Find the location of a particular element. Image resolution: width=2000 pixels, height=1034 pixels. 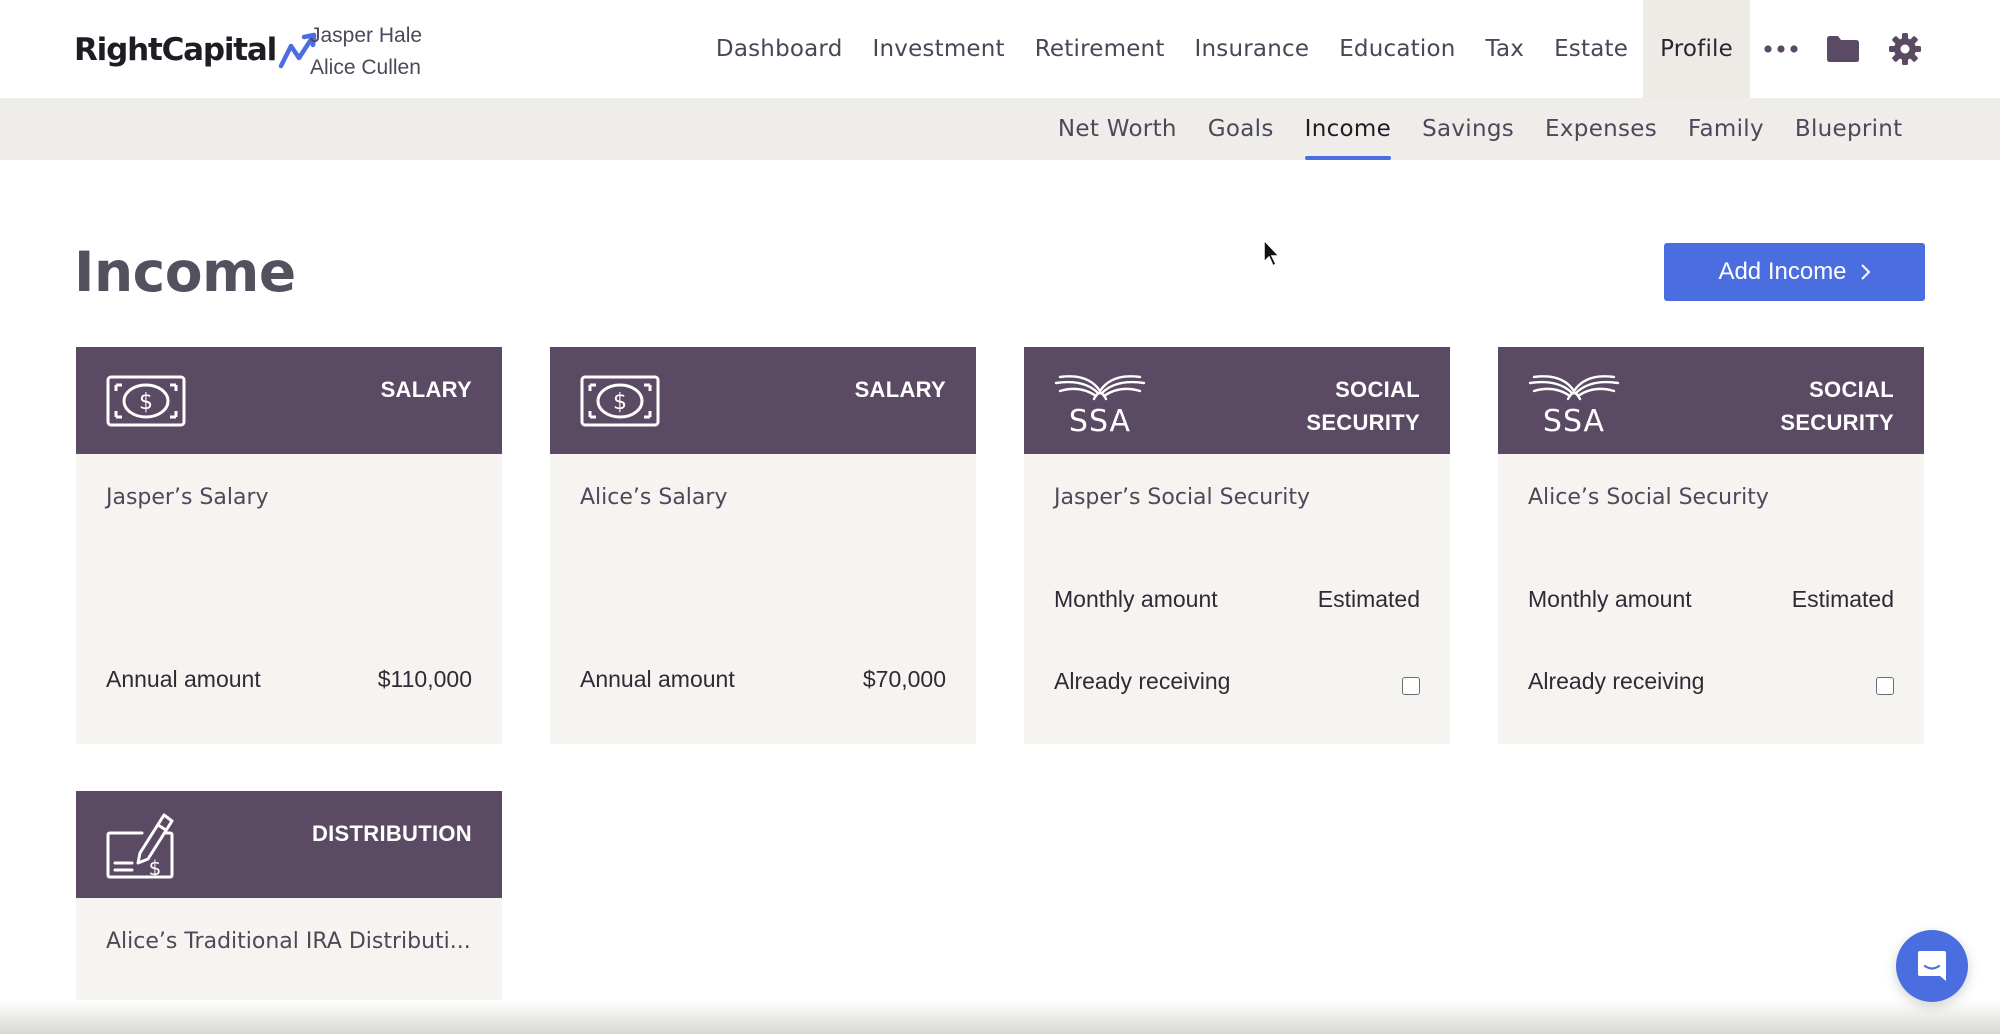

client-name-primary: Jasper Hale is located at coordinates (366, 35).